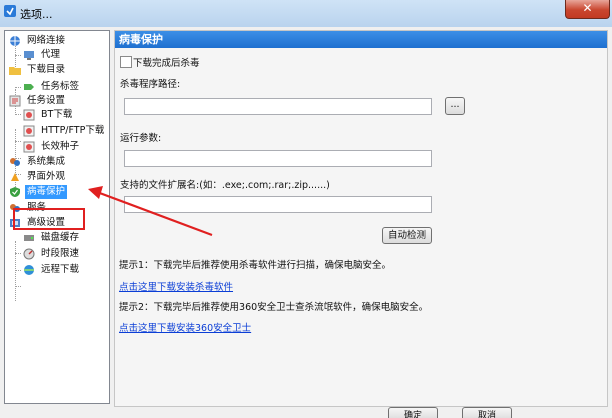 The height and width of the screenshot is (418, 612). I want to click on task-settings-icon, so click(15, 101).